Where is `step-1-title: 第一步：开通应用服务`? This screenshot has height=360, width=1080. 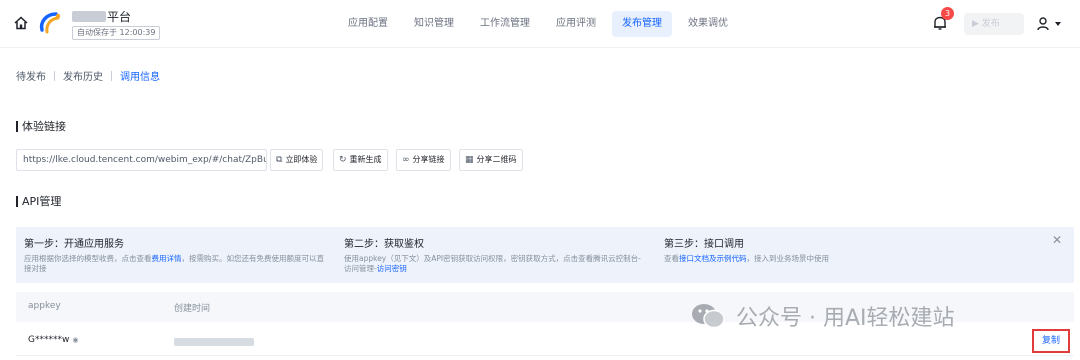 step-1-title: 第一步：开通应用服务 is located at coordinates (74, 244).